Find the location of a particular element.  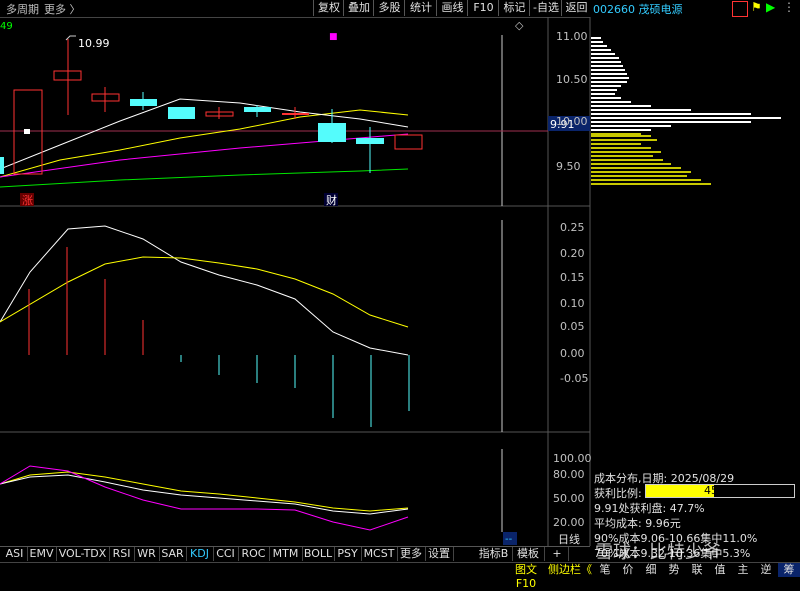

drag-handle-icon: ⋮ is located at coordinates (789, 7).